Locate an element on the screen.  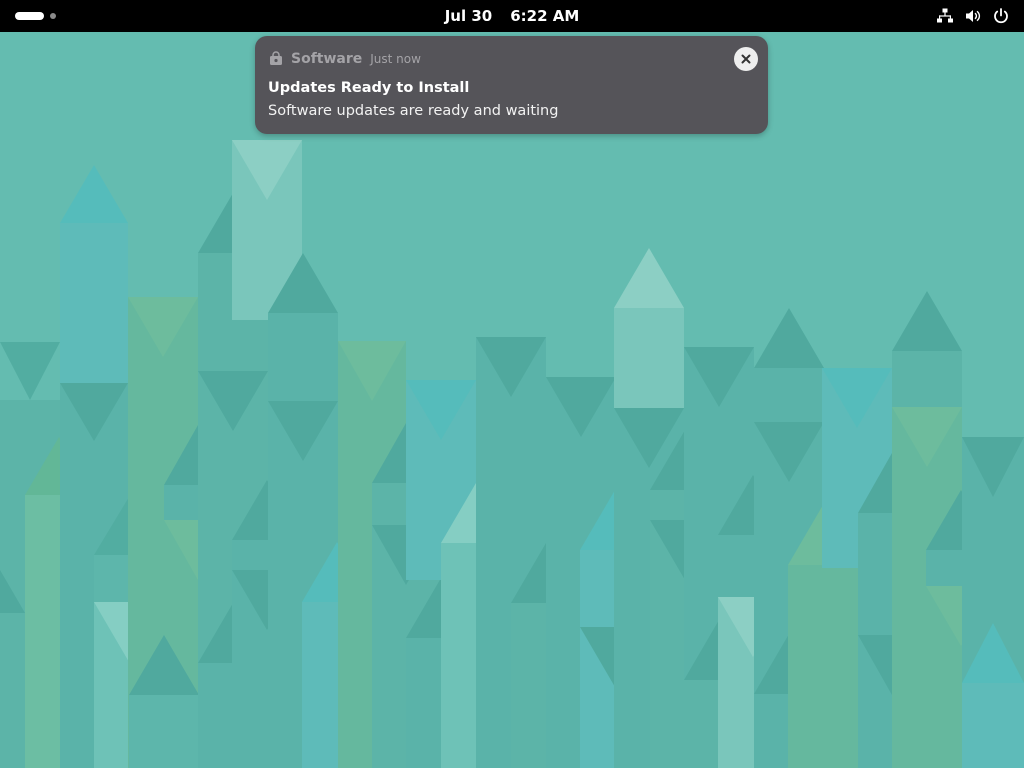
notification-close-button is located at coordinates (746, 59).